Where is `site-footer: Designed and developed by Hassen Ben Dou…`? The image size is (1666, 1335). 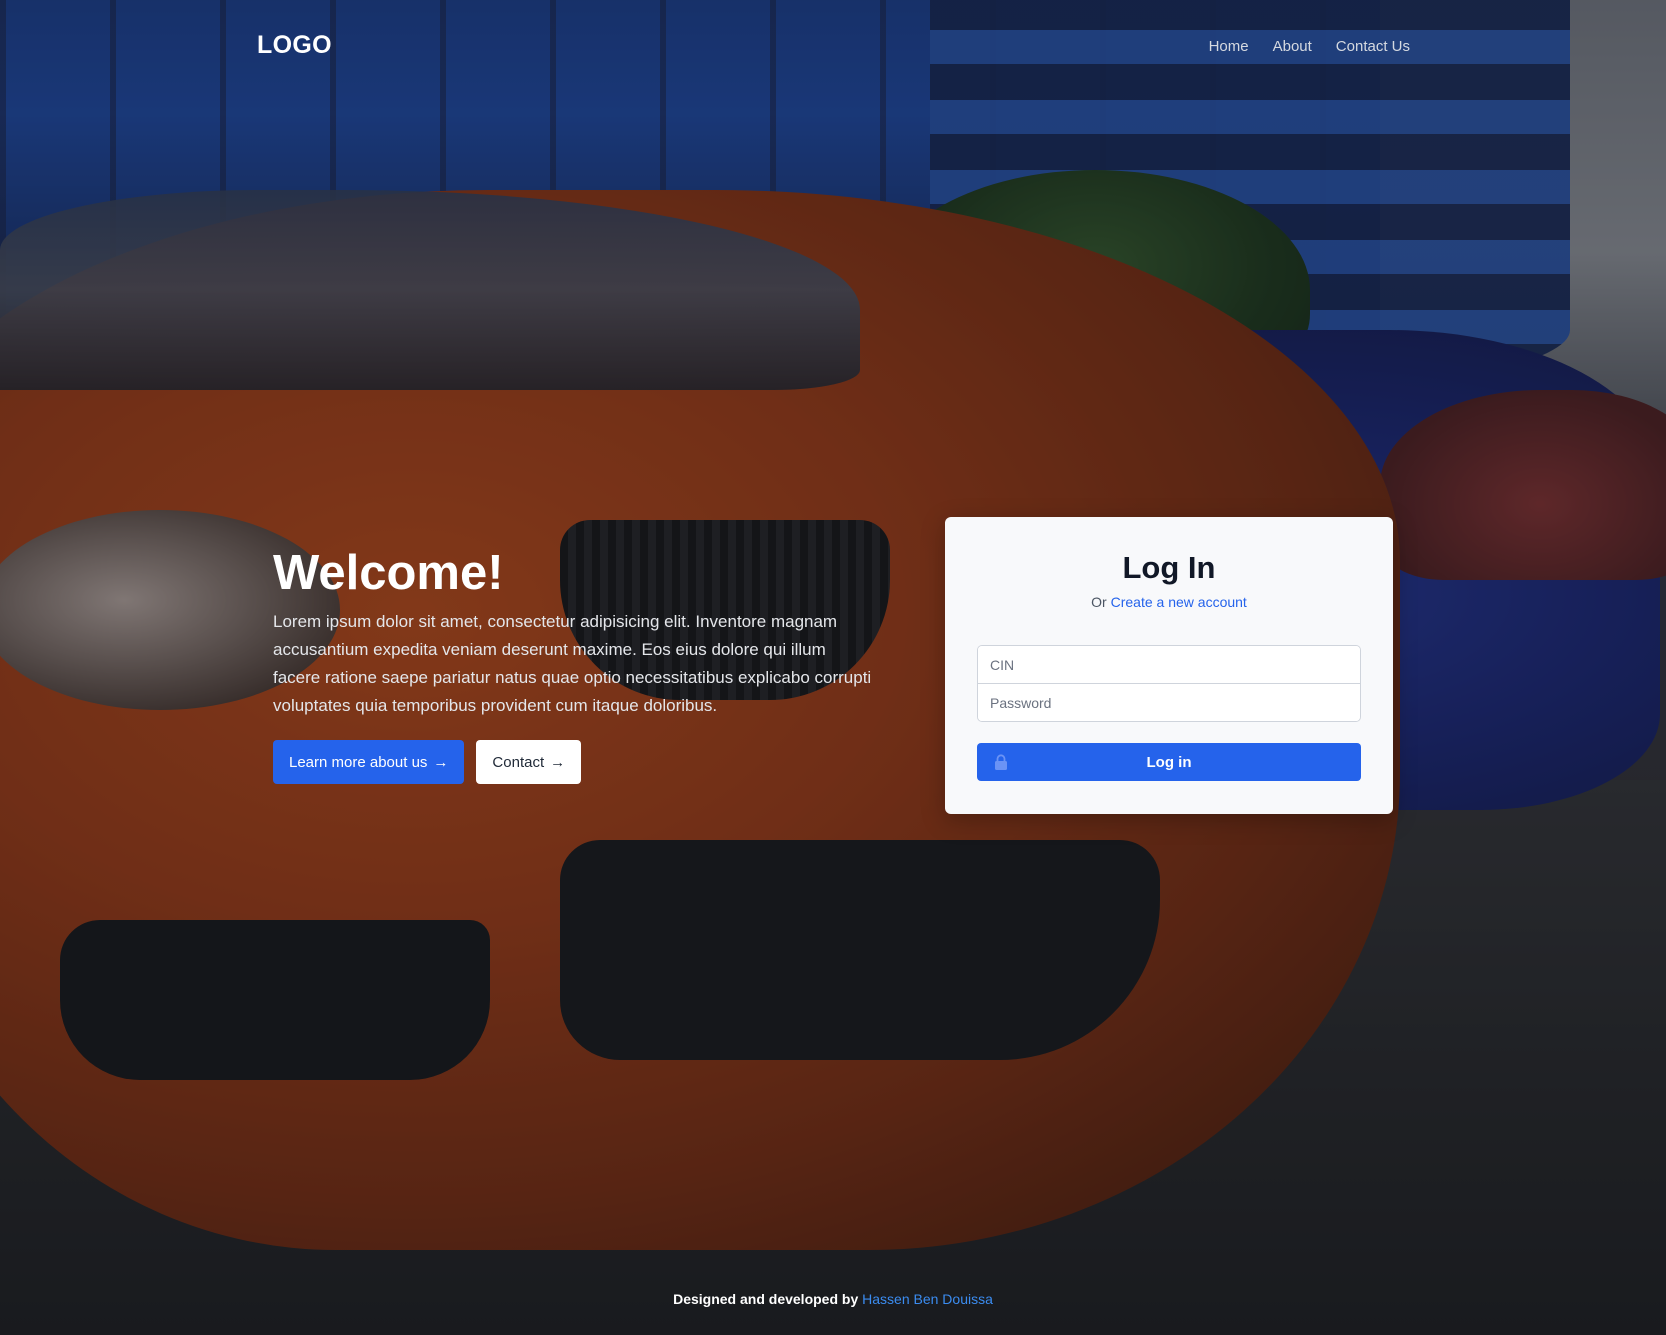
site-footer: Designed and developed by Hassen Ben Dou… is located at coordinates (833, 1299).